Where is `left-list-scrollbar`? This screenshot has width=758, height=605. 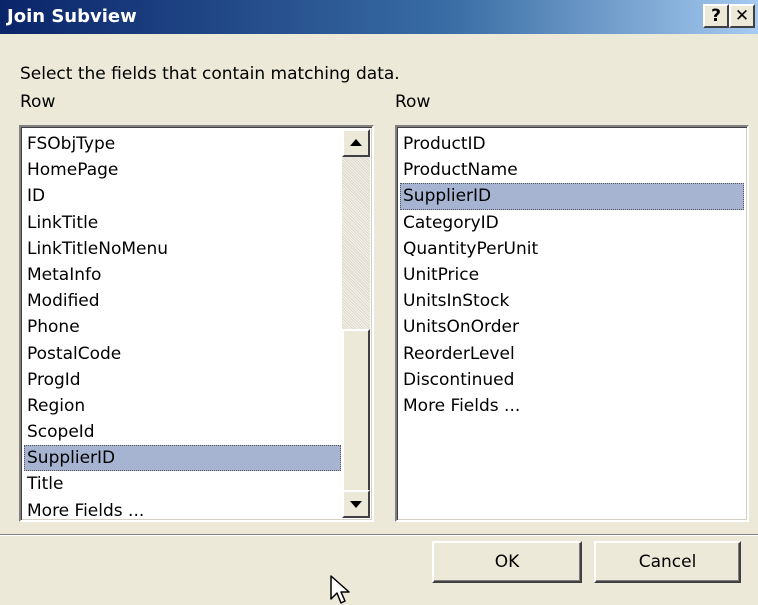
left-list-scrollbar is located at coordinates (356, 323).